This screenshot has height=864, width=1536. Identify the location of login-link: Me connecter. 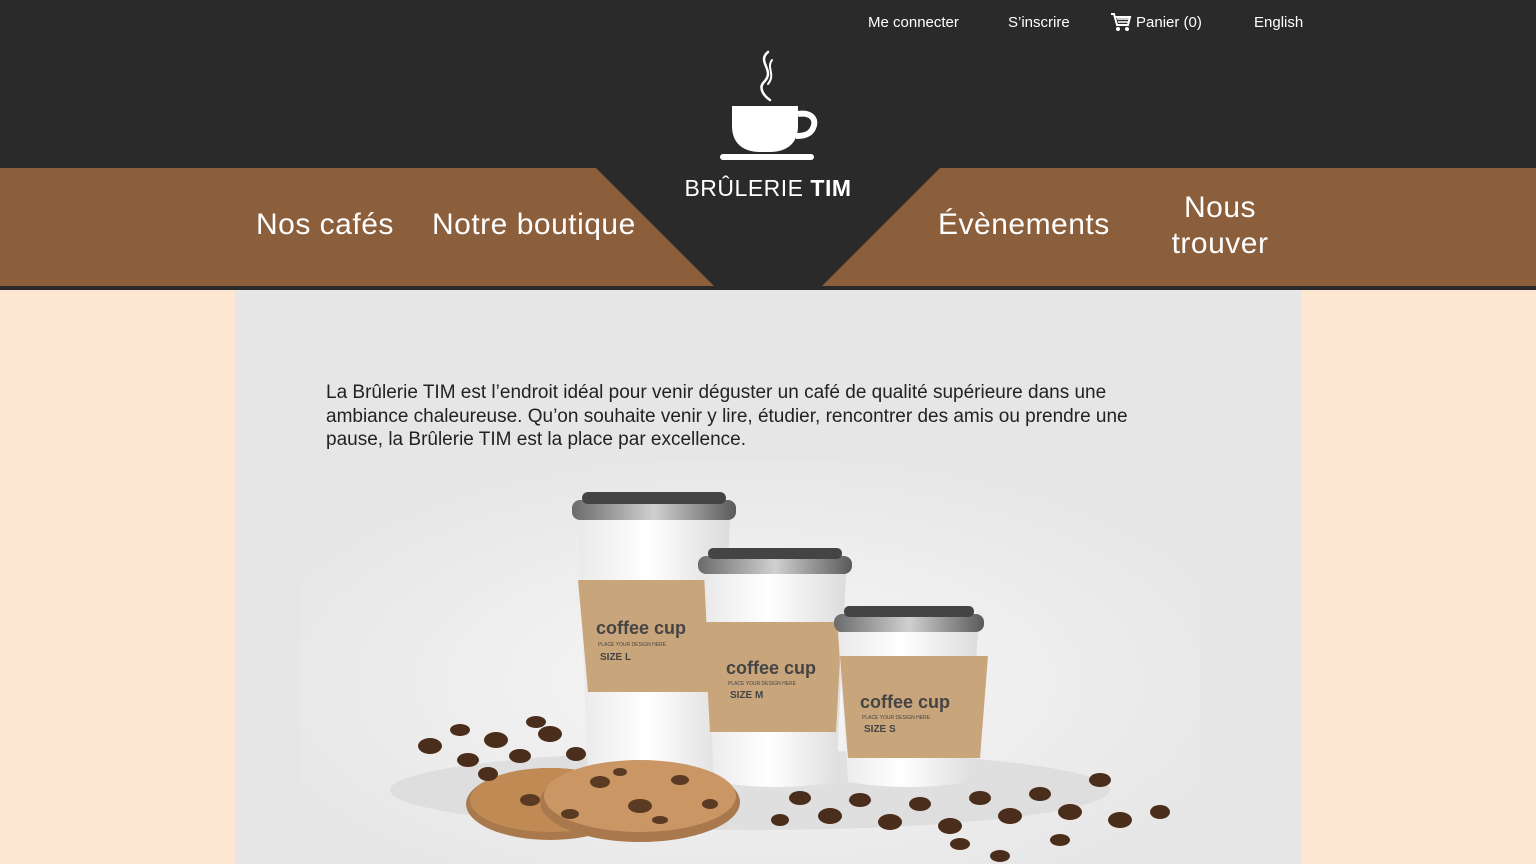
(913, 22).